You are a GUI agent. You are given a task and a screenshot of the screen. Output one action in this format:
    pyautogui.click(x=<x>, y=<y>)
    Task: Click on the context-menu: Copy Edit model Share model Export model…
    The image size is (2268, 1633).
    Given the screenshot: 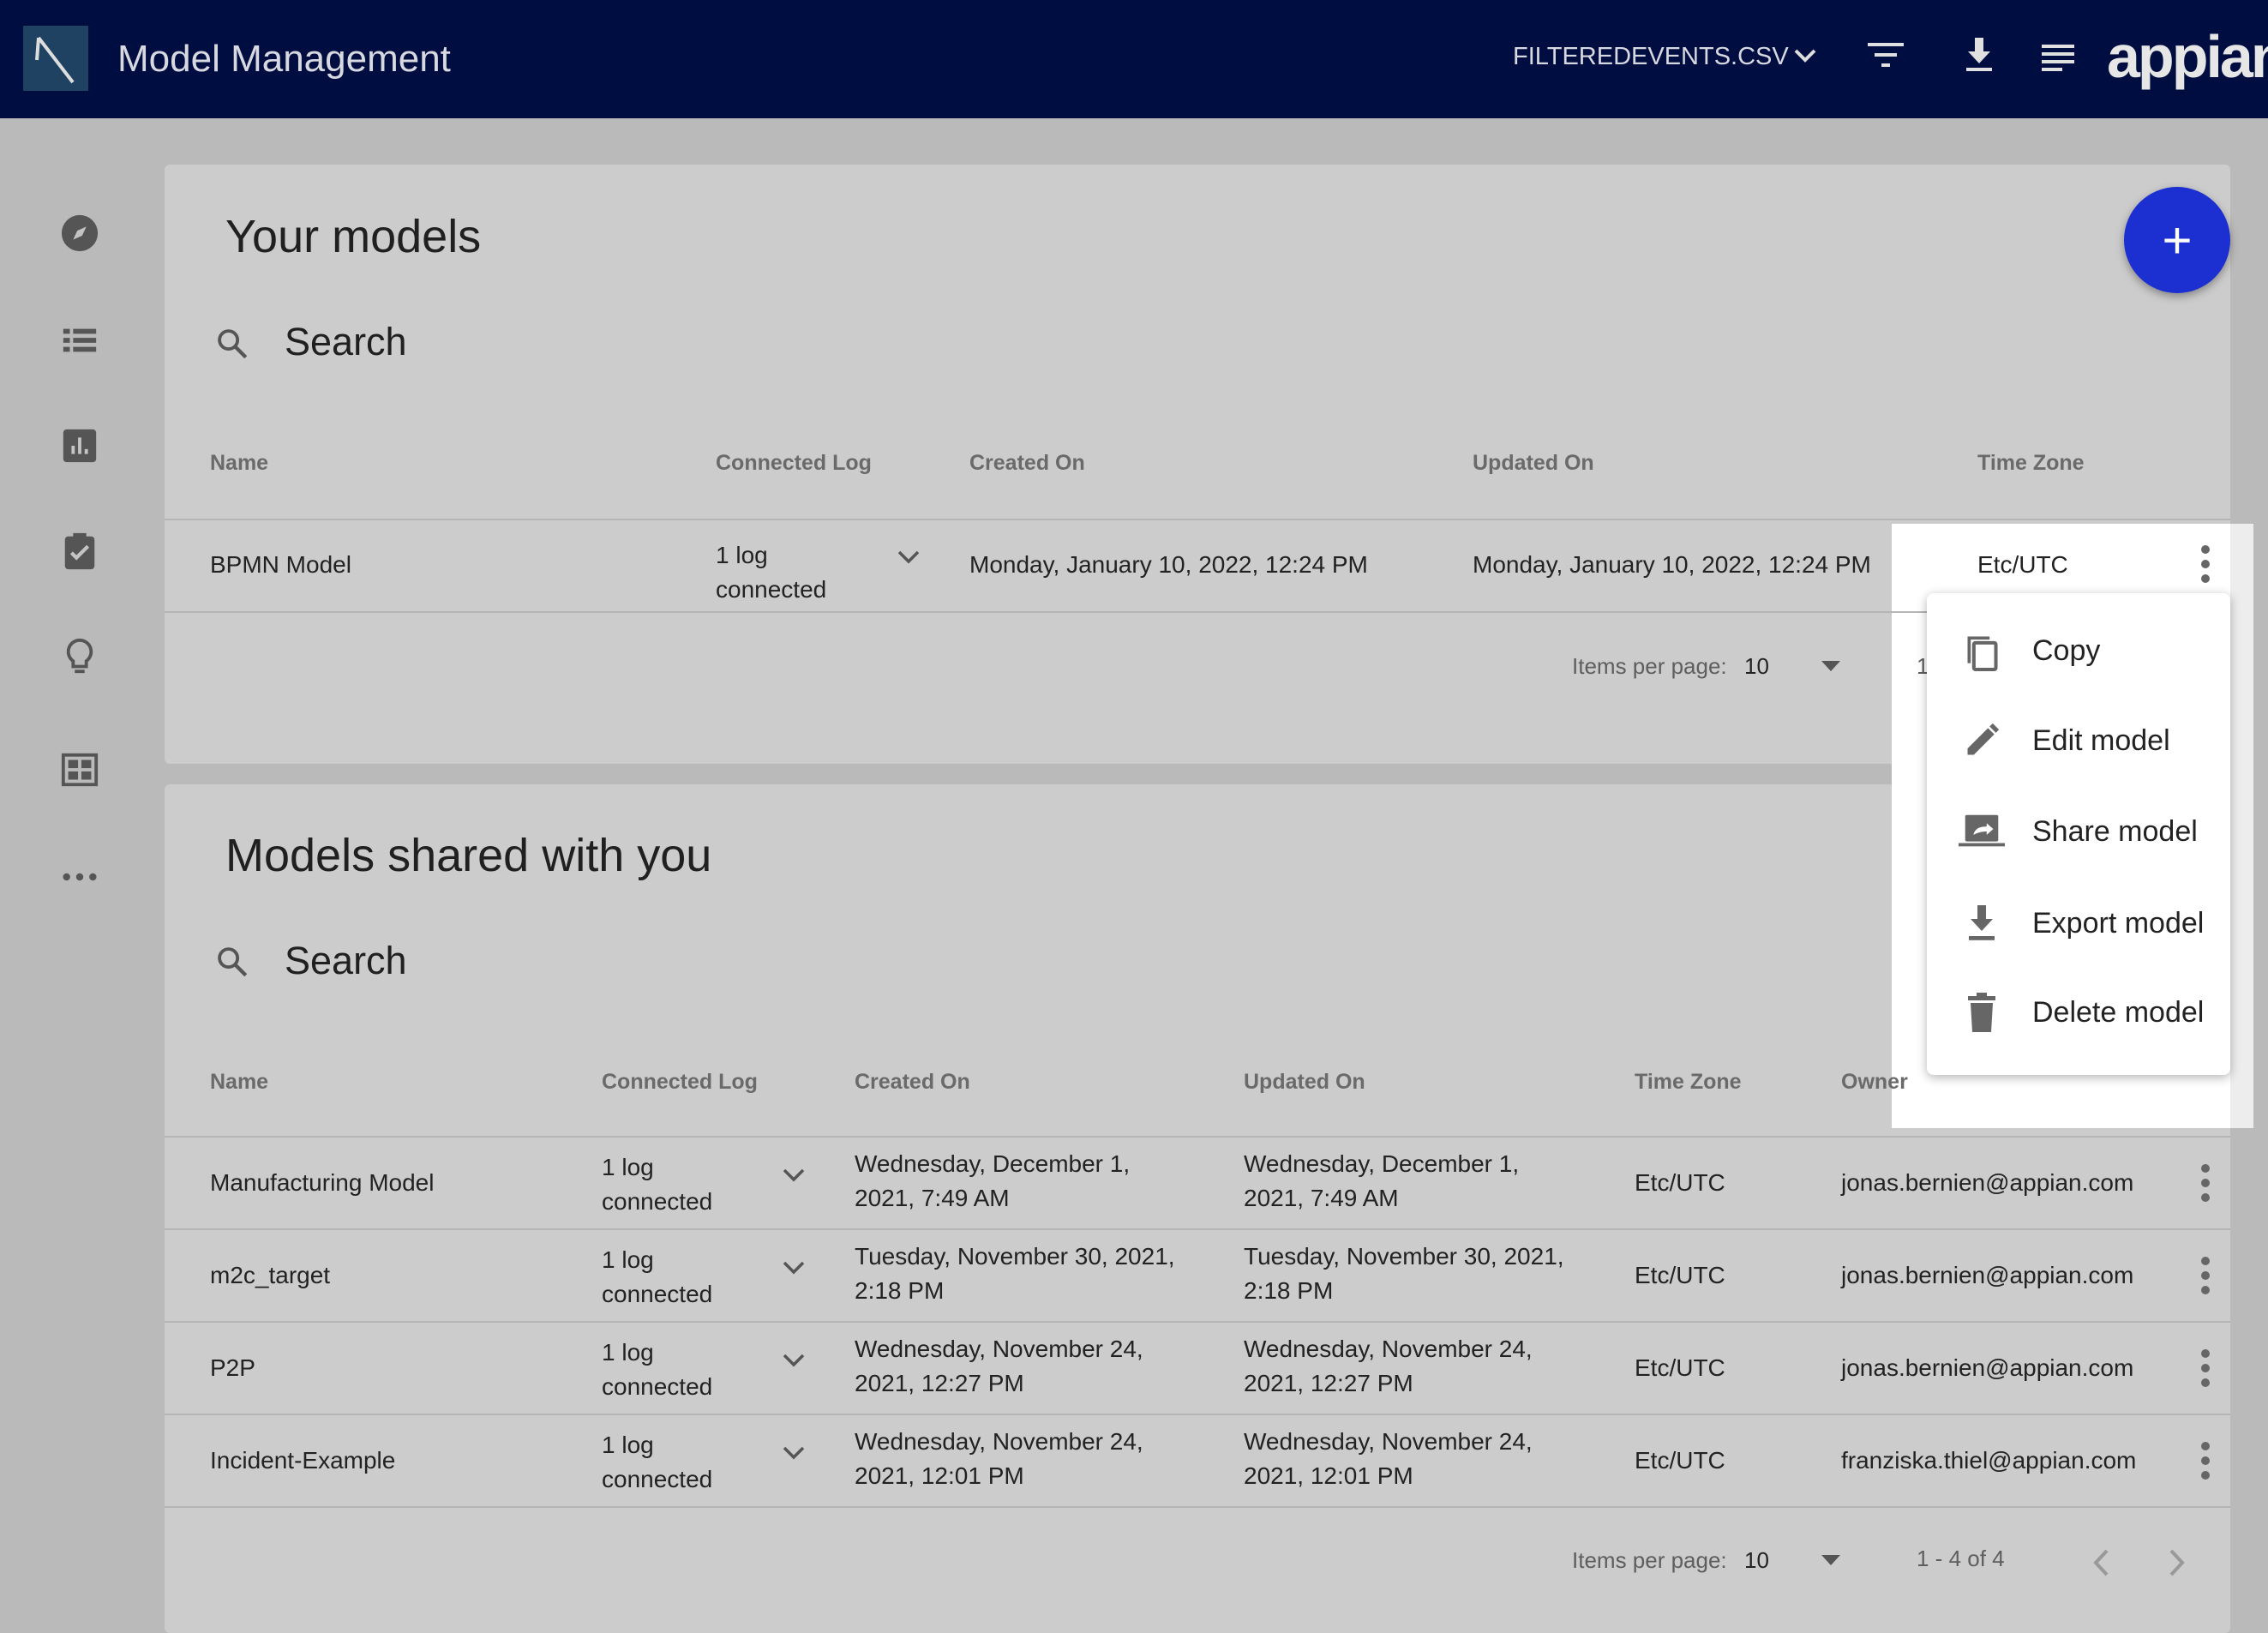 What is the action you would take?
    pyautogui.click(x=2078, y=834)
    